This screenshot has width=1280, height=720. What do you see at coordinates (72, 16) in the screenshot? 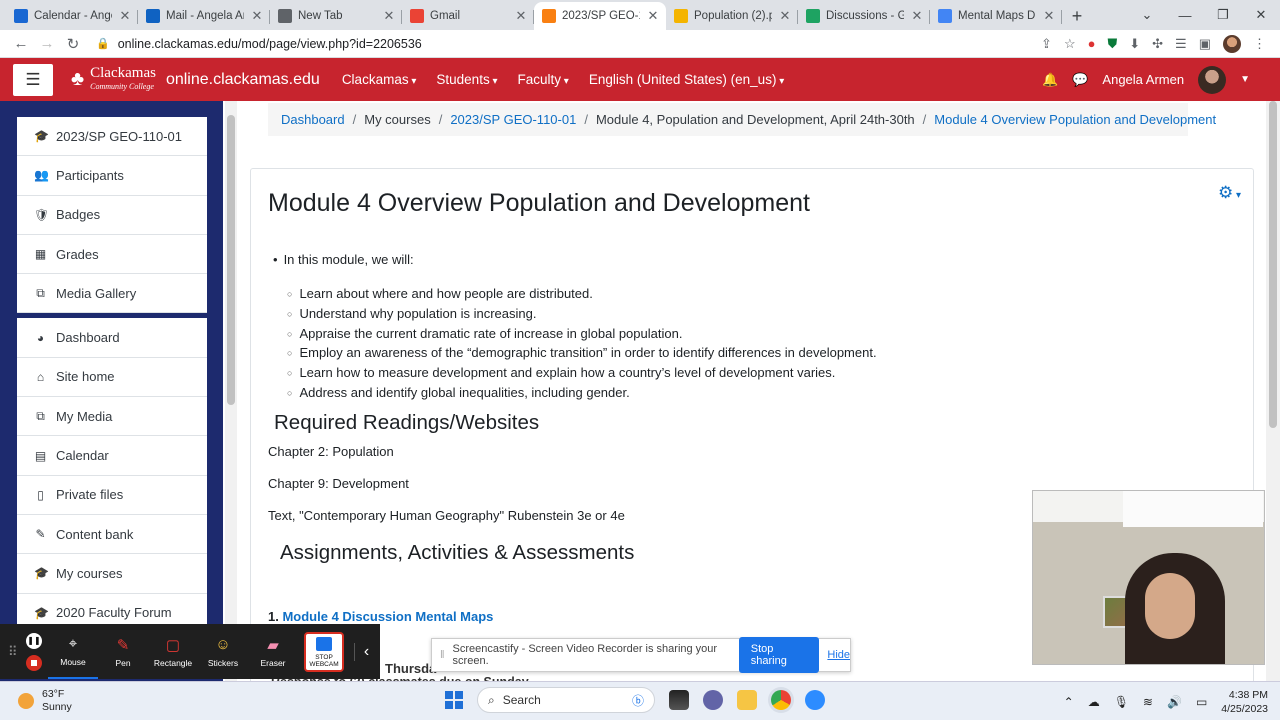
I see `browser-tab: Calendar - Angela ✕` at bounding box center [72, 16].